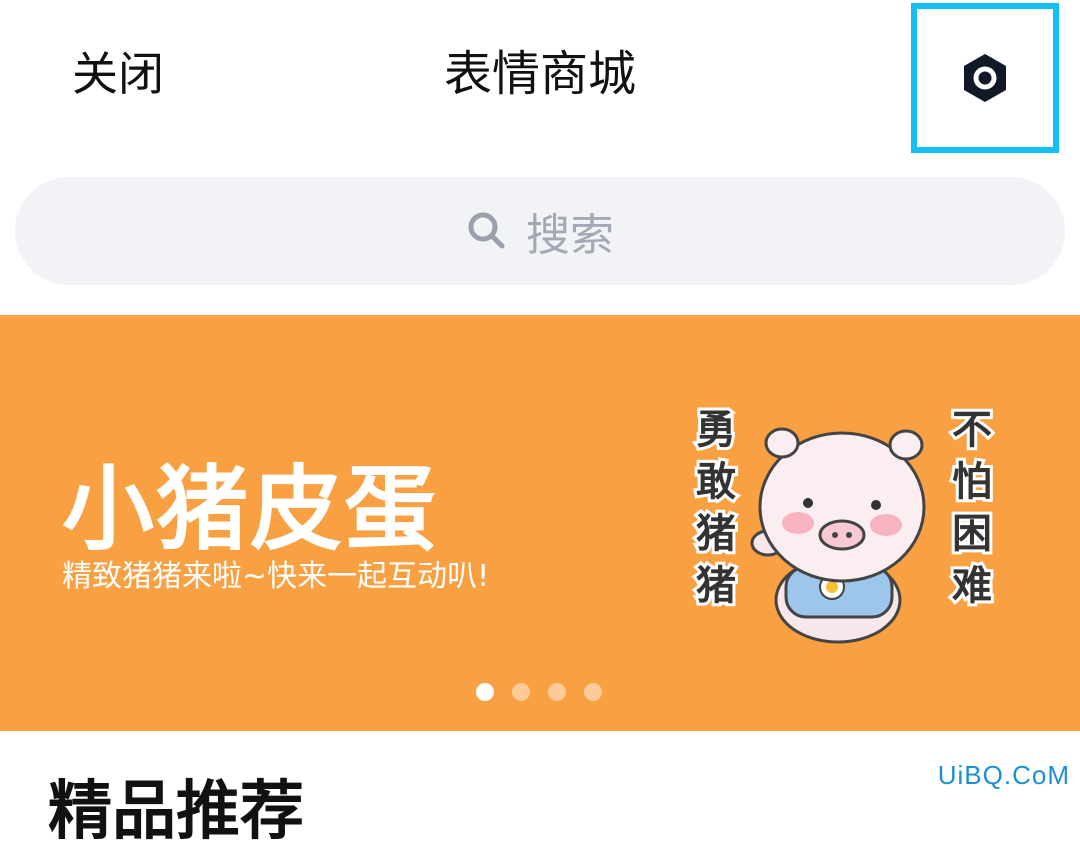 This screenshot has height=852, width=1080. I want to click on settings-button, so click(985, 78).